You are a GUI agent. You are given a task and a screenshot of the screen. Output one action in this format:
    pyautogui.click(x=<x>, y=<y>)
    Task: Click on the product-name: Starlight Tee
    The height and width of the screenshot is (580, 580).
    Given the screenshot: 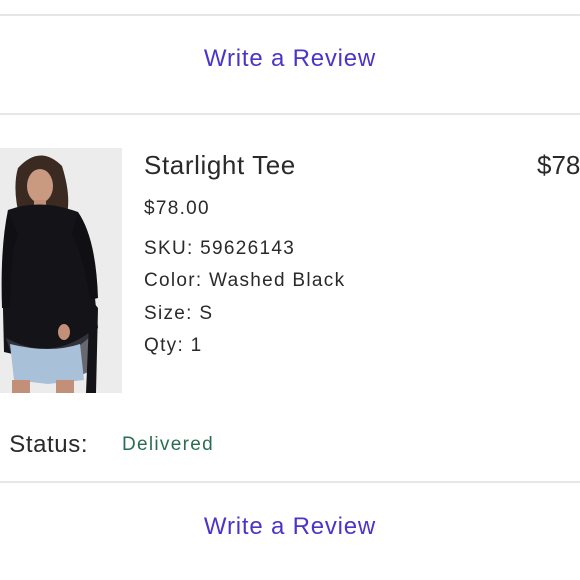 What is the action you would take?
    pyautogui.click(x=220, y=165)
    